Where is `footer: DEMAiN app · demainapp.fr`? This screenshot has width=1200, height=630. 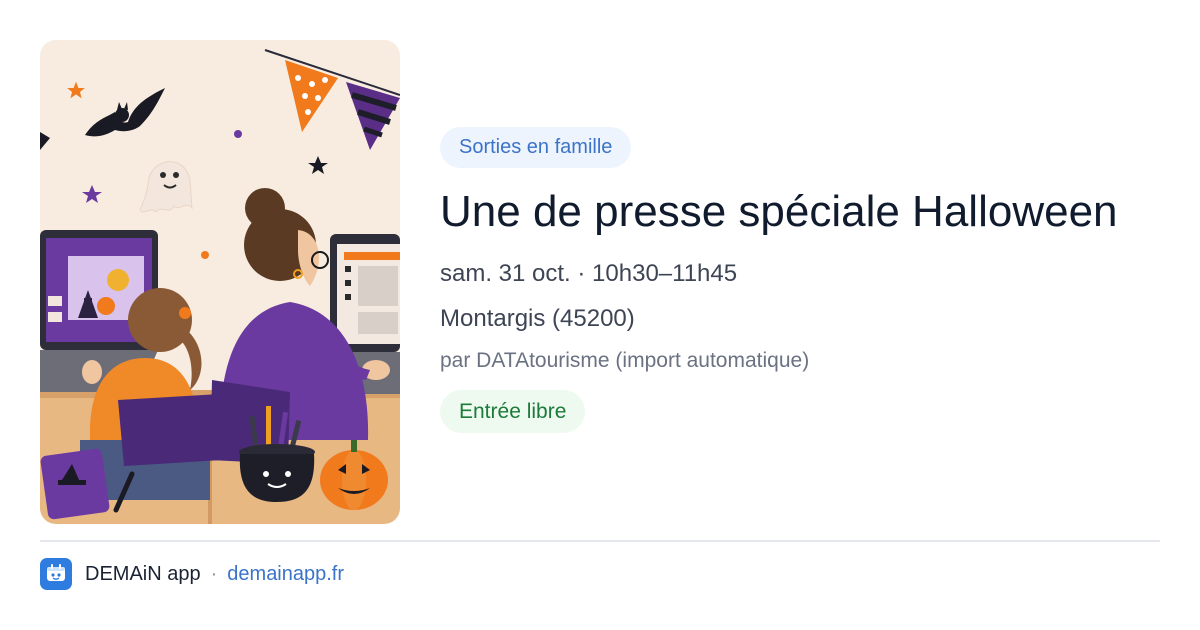
footer: DEMAiN app · demainapp.fr is located at coordinates (192, 574).